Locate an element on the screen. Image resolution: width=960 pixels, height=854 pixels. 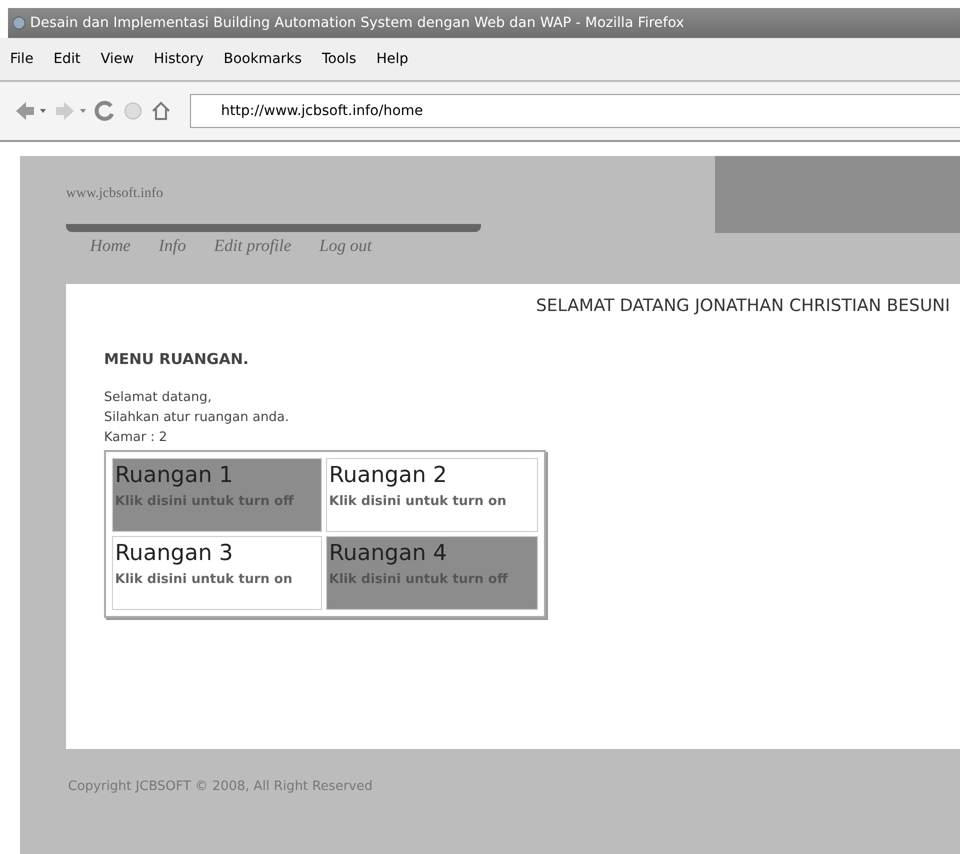
nav-link: Info is located at coordinates (172, 246).